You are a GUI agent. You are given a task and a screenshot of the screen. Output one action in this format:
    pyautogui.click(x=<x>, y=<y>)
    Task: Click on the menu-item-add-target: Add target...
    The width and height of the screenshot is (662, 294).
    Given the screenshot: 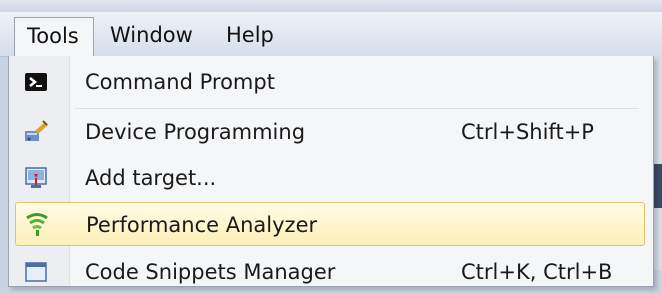 What is the action you would take?
    pyautogui.click(x=330, y=178)
    